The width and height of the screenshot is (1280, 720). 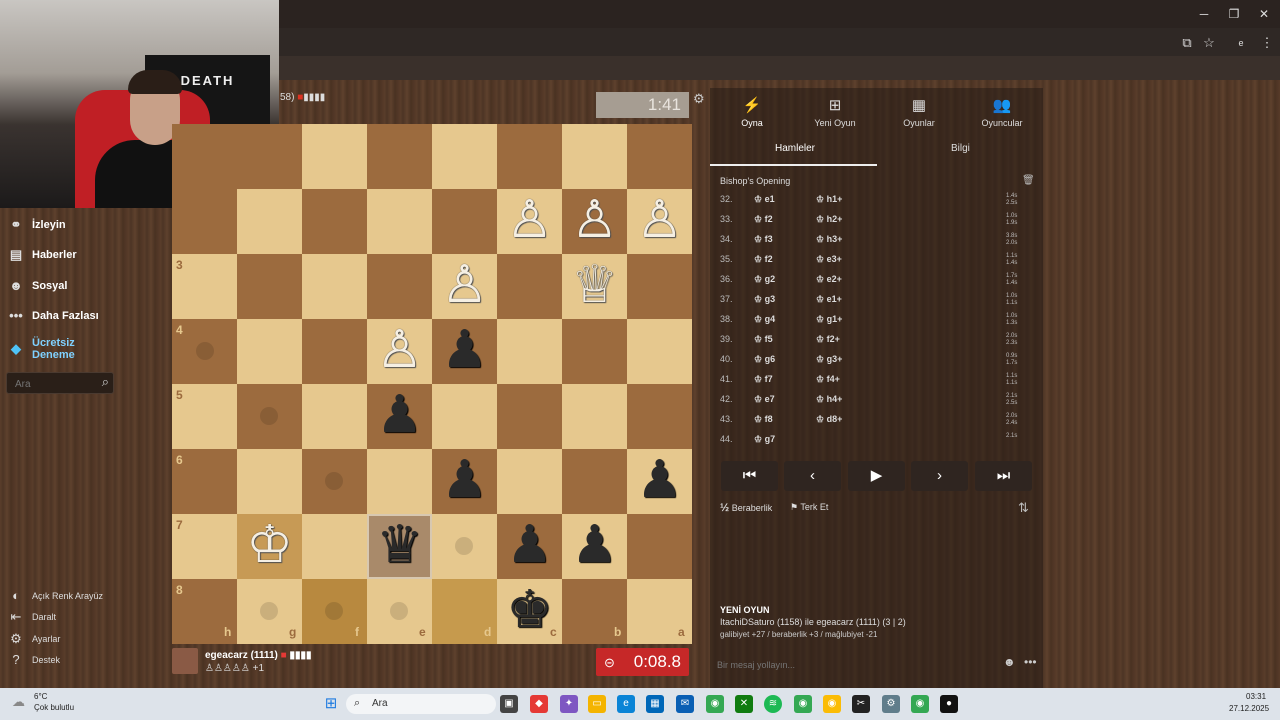 What do you see at coordinates (105, 382) in the screenshot?
I see `search-icon: ⌕` at bounding box center [105, 382].